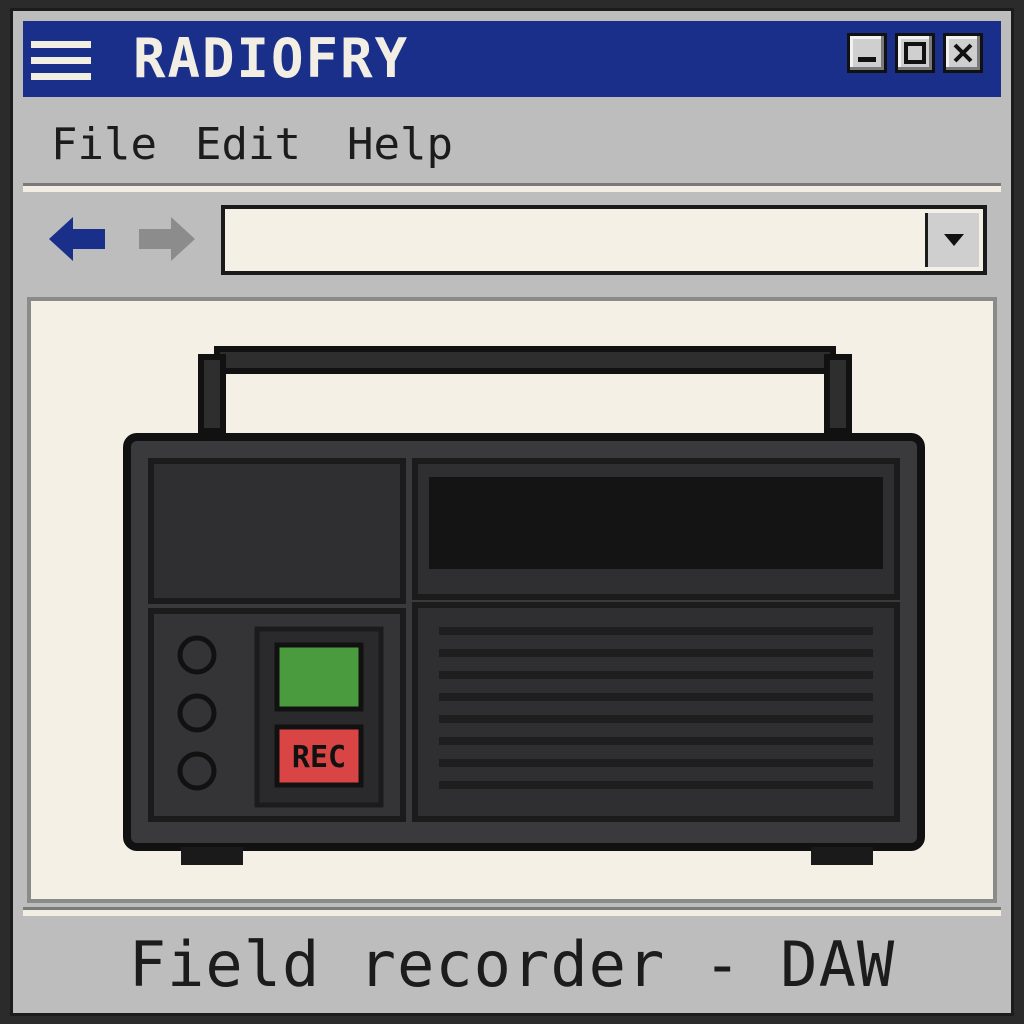  I want to click on maximize-button, so click(915, 53).